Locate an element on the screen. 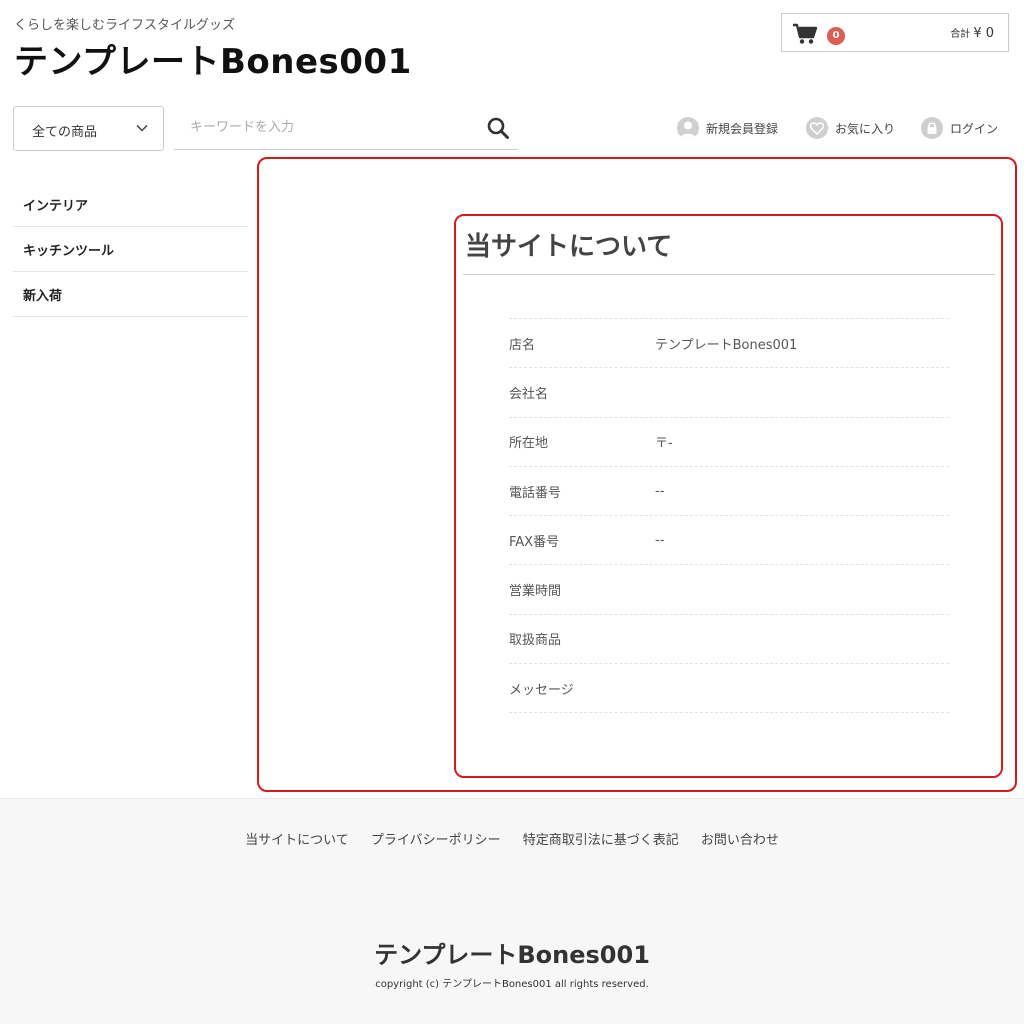  row-key: 取扱商品 is located at coordinates (535, 641).